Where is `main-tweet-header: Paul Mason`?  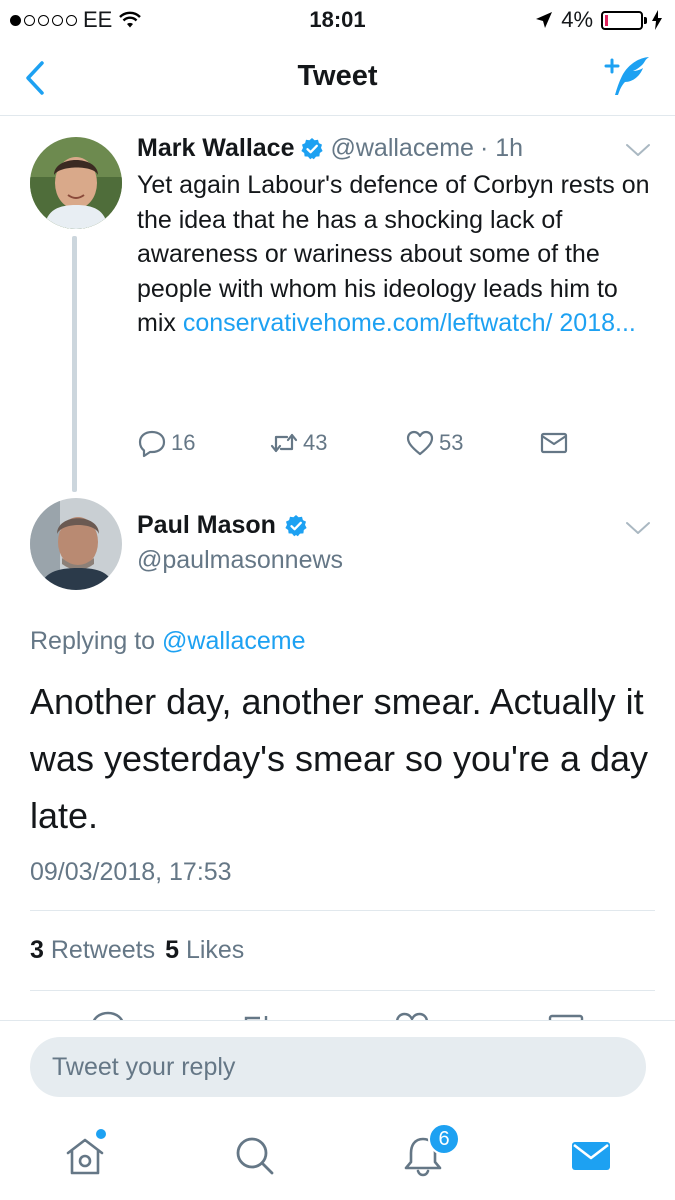 main-tweet-header: Paul Mason is located at coordinates (222, 525).